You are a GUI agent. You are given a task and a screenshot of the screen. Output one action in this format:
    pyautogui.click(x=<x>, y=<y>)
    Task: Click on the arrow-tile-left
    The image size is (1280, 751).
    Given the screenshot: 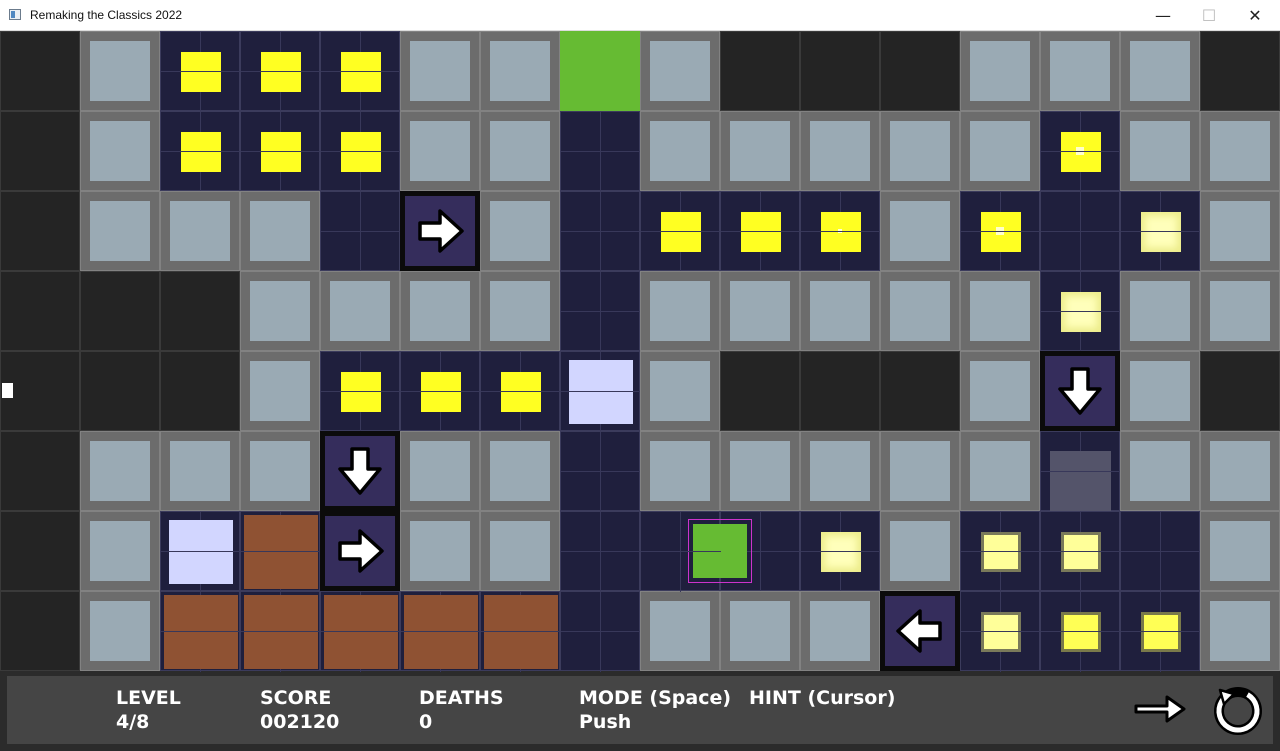 What is the action you would take?
    pyautogui.click(x=920, y=631)
    